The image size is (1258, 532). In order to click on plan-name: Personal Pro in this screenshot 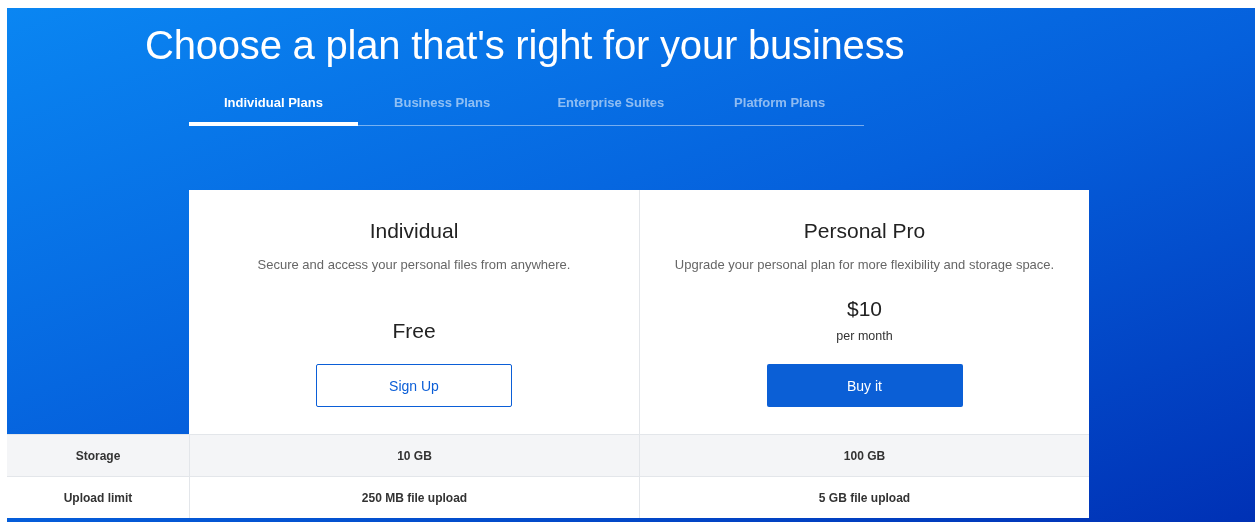, I will do `click(864, 231)`.